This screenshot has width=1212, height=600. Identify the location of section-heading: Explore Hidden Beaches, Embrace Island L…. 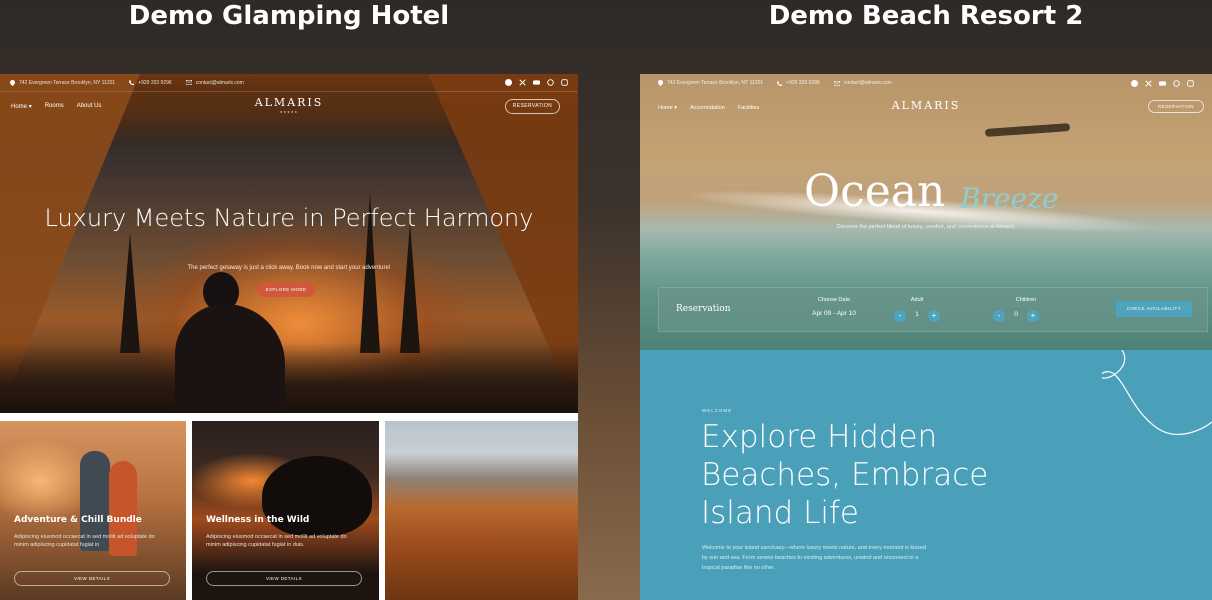
(845, 475).